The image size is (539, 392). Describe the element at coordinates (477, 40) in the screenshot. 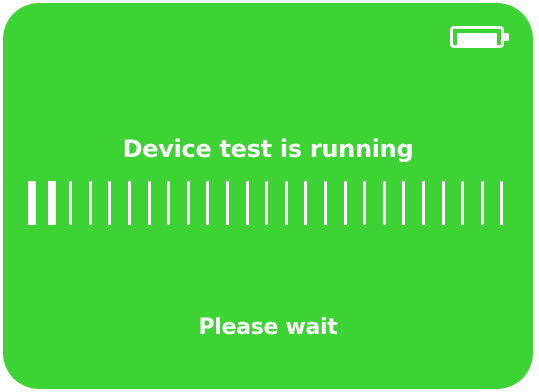

I see `battery-fill` at that location.